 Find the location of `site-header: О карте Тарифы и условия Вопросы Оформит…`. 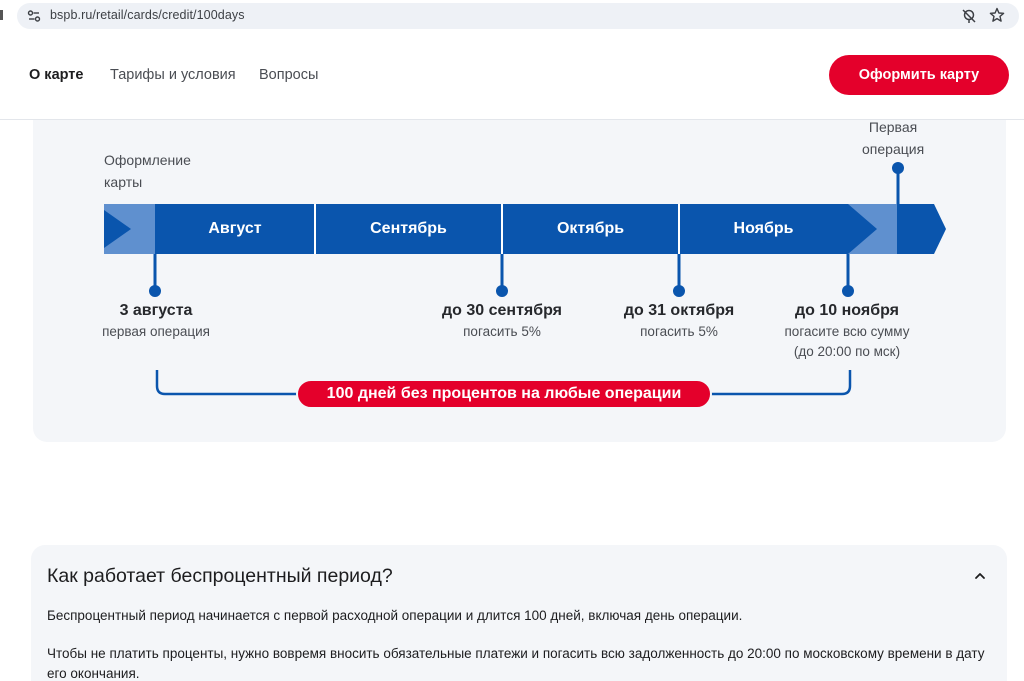

site-header: О карте Тарифы и условия Вопросы Оформит… is located at coordinates (512, 77).